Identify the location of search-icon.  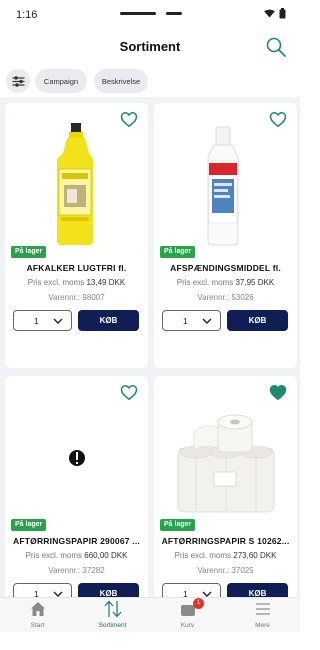
(276, 47).